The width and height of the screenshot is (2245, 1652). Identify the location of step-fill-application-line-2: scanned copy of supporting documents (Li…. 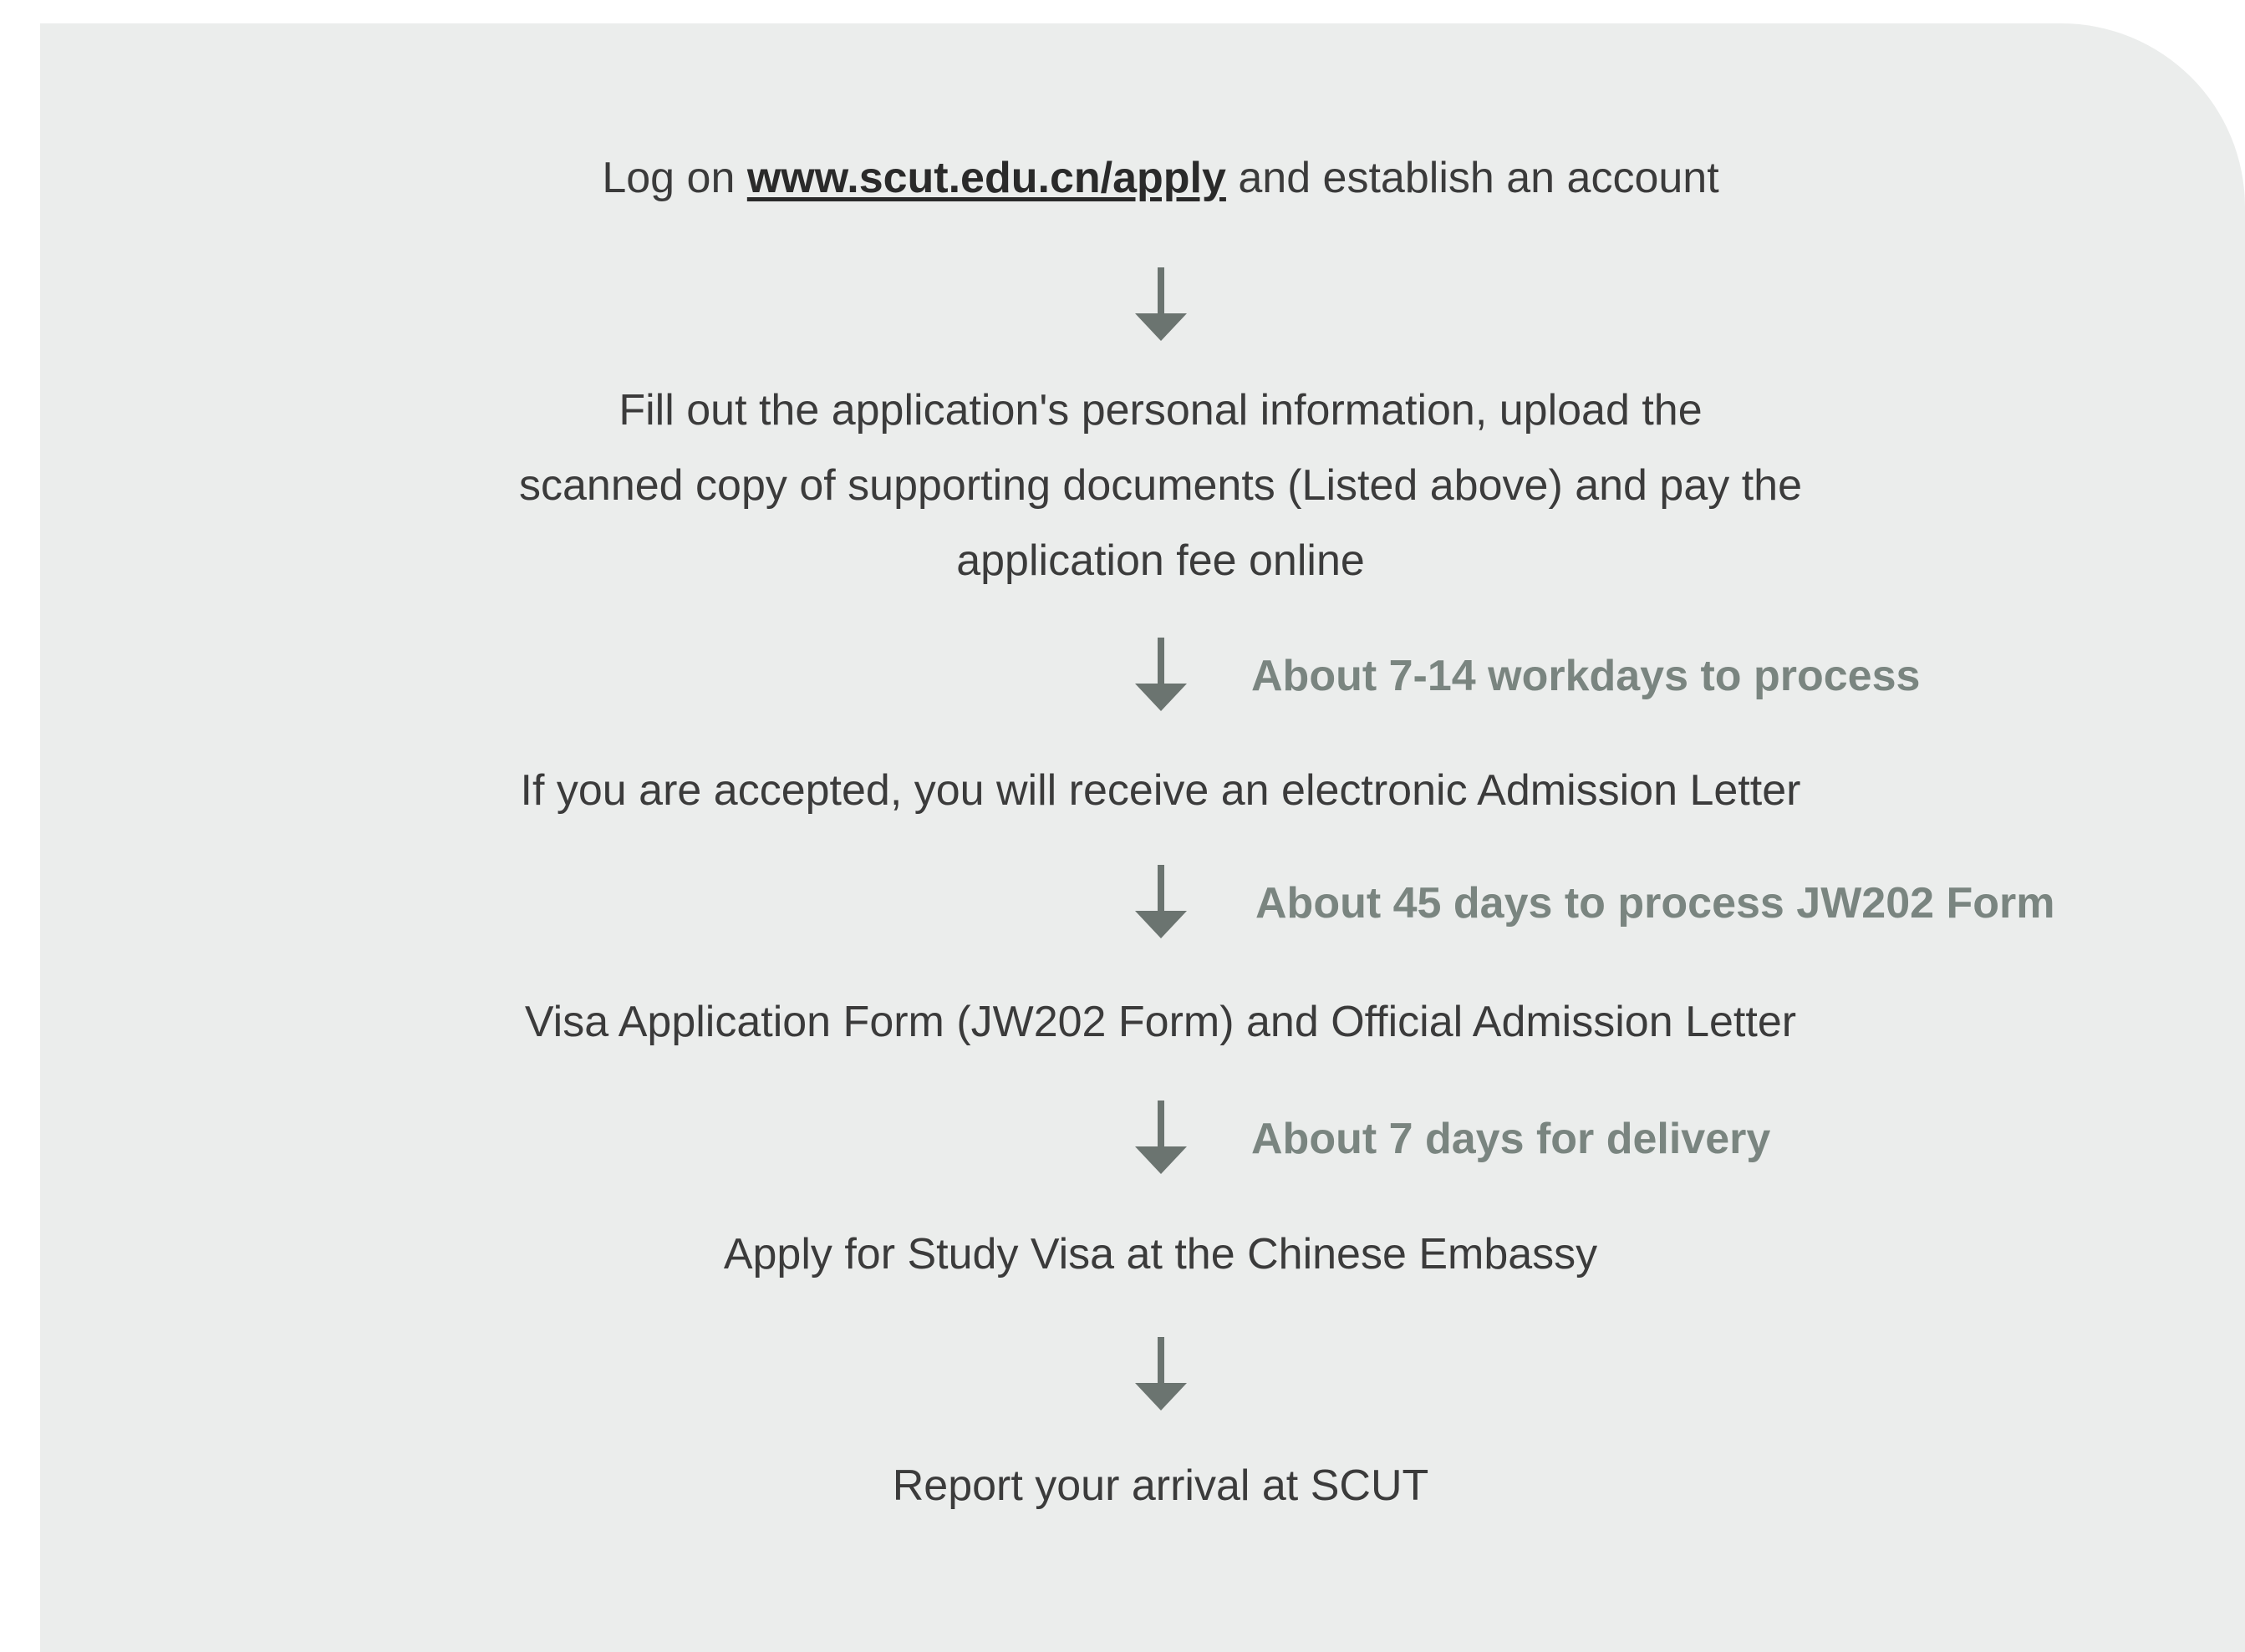
(1161, 486).